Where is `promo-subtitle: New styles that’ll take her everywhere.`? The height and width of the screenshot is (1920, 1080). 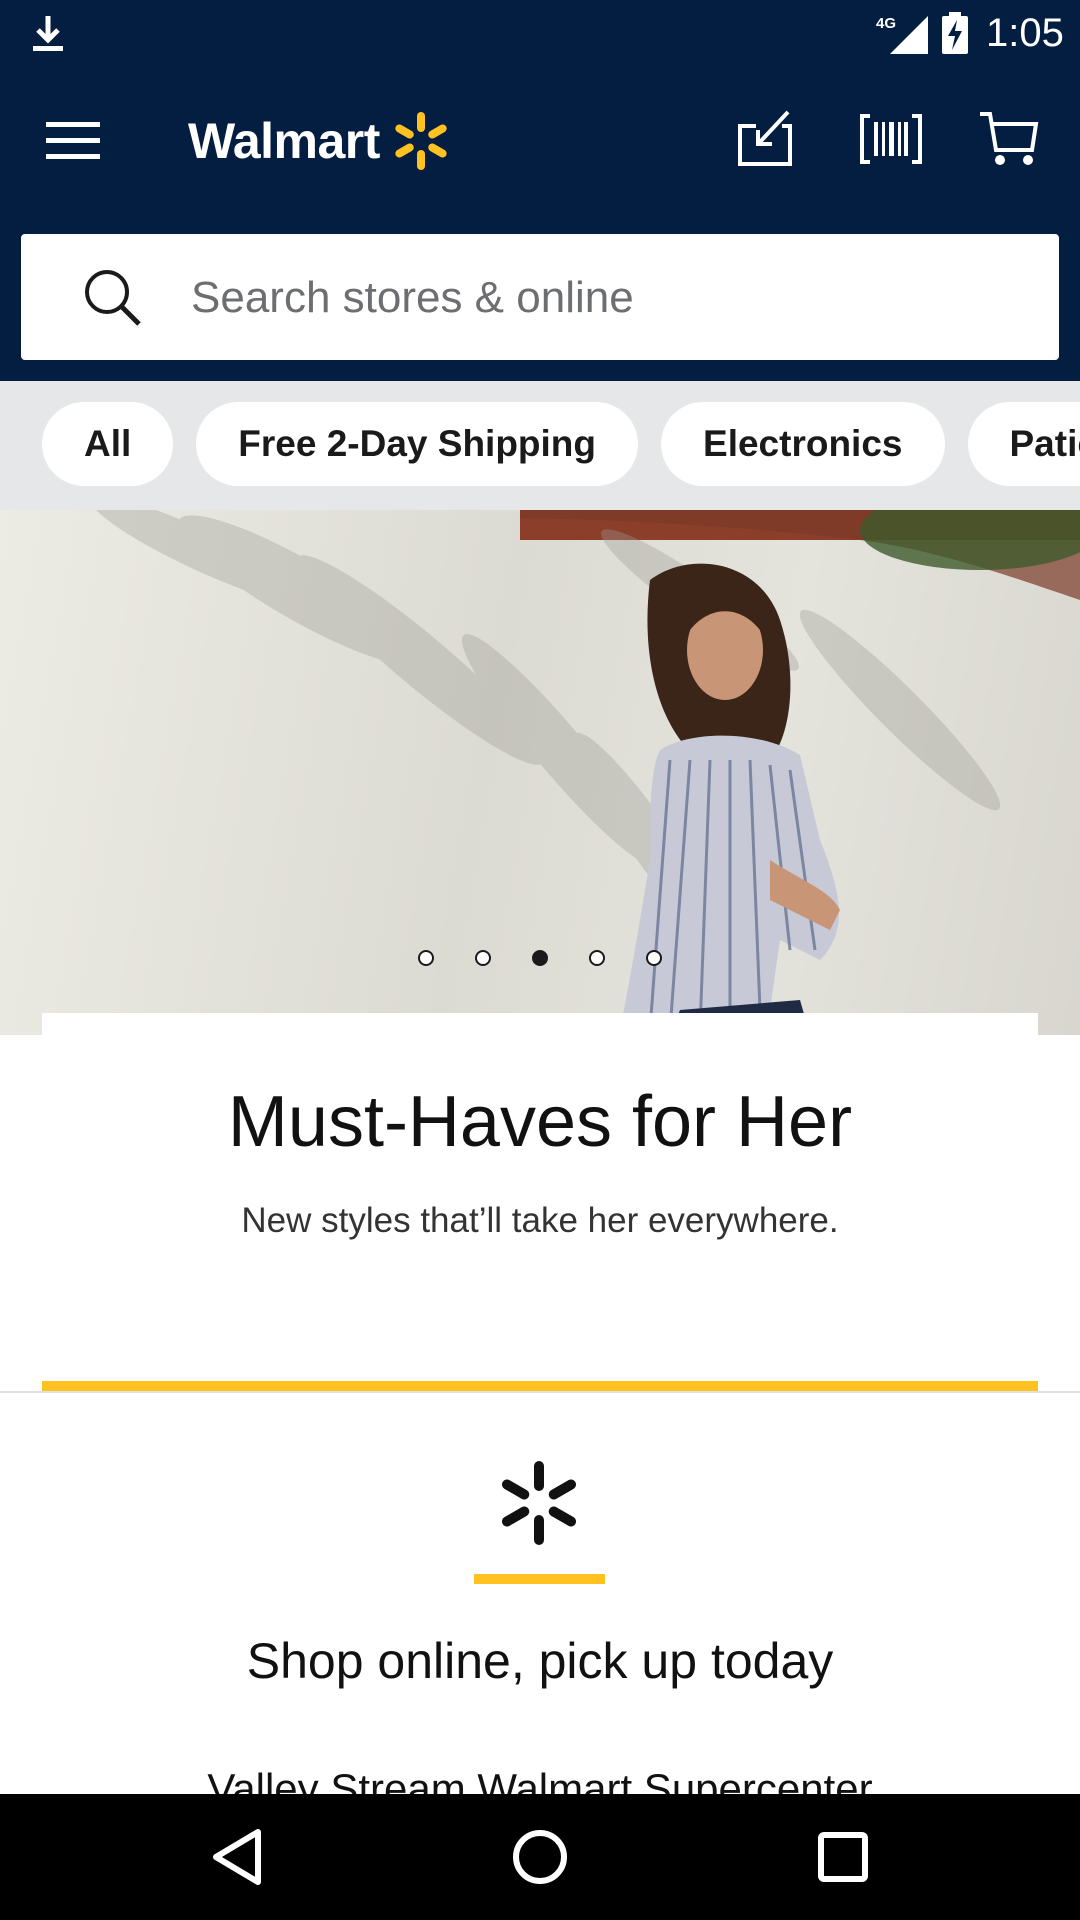 promo-subtitle: New styles that’ll take her everywhere. is located at coordinates (540, 1220).